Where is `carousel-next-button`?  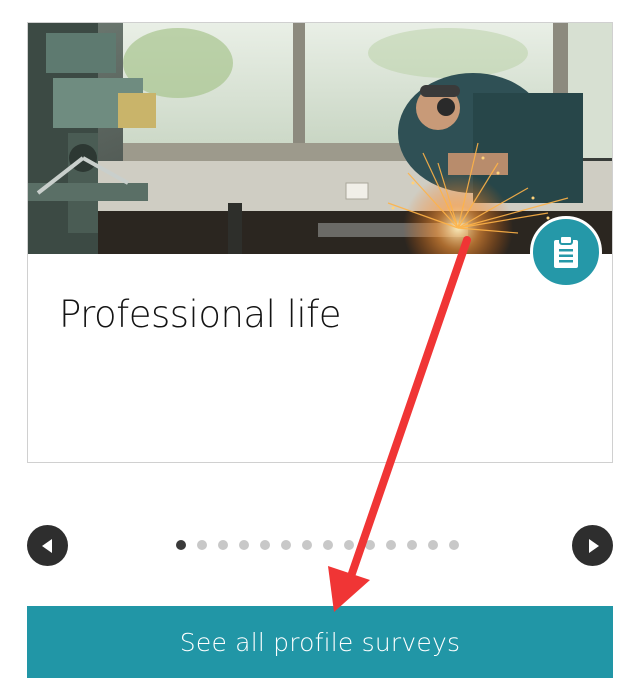 carousel-next-button is located at coordinates (592, 545).